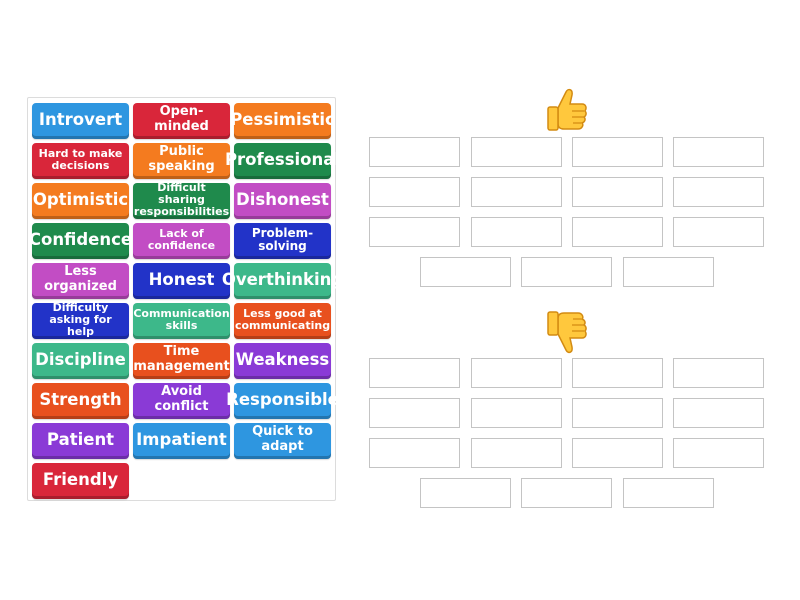  Describe the element at coordinates (282, 161) in the screenshot. I see `word-tile-professional: Professional` at that location.